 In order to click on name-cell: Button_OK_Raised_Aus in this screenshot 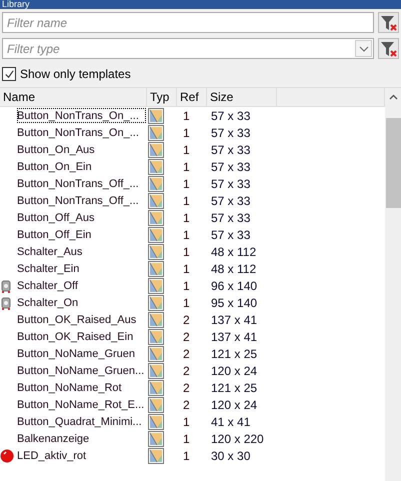, I will do `click(81, 319)`.